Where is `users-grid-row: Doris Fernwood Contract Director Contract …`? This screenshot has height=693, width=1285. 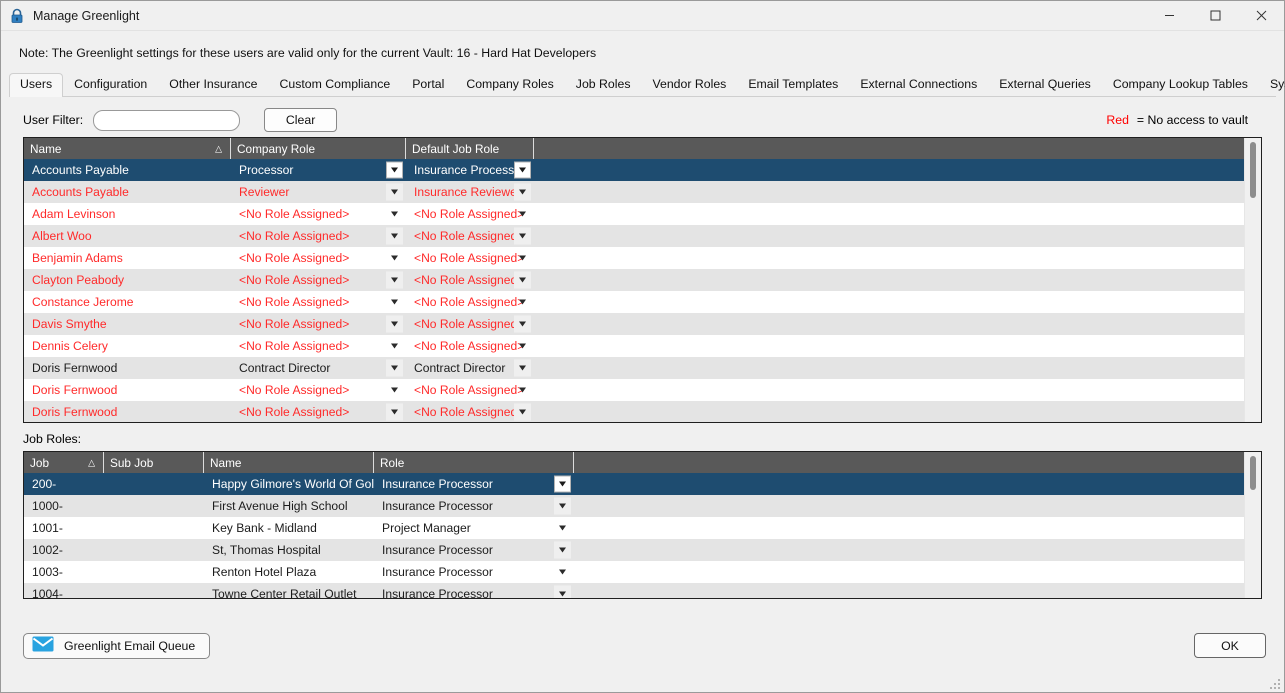
users-grid-row: Doris Fernwood Contract Director Contract … is located at coordinates (642, 368).